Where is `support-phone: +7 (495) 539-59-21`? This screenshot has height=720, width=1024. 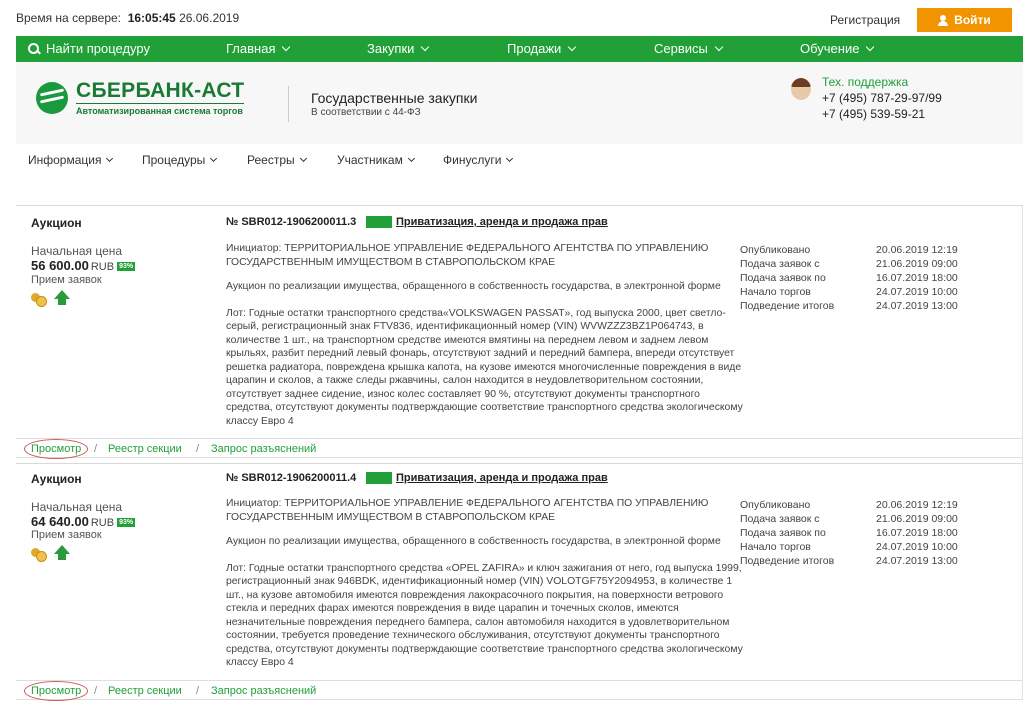
support-phone: +7 (495) 539-59-21 is located at coordinates (874, 114).